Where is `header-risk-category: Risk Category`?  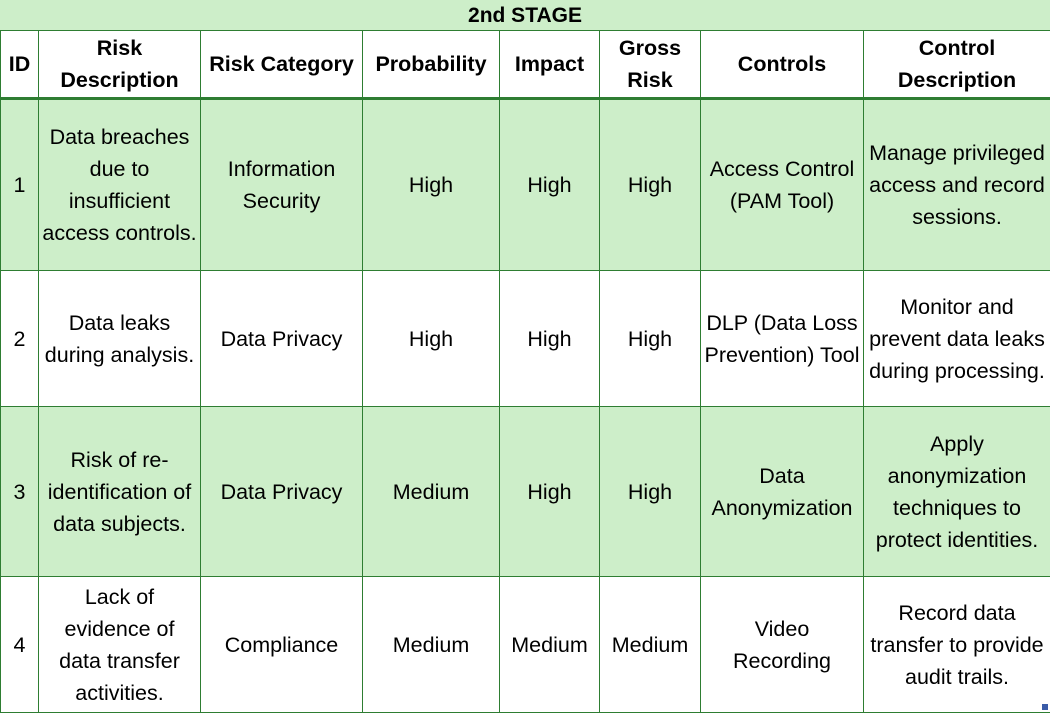
header-risk-category: Risk Category is located at coordinates (282, 65).